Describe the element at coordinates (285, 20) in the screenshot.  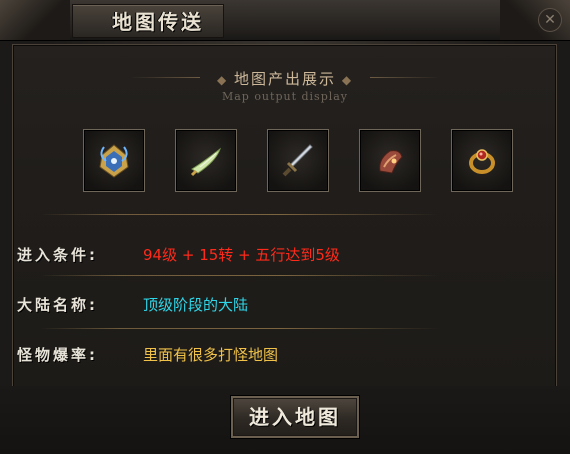
I see `title-bar: 地图传送 ✕` at that location.